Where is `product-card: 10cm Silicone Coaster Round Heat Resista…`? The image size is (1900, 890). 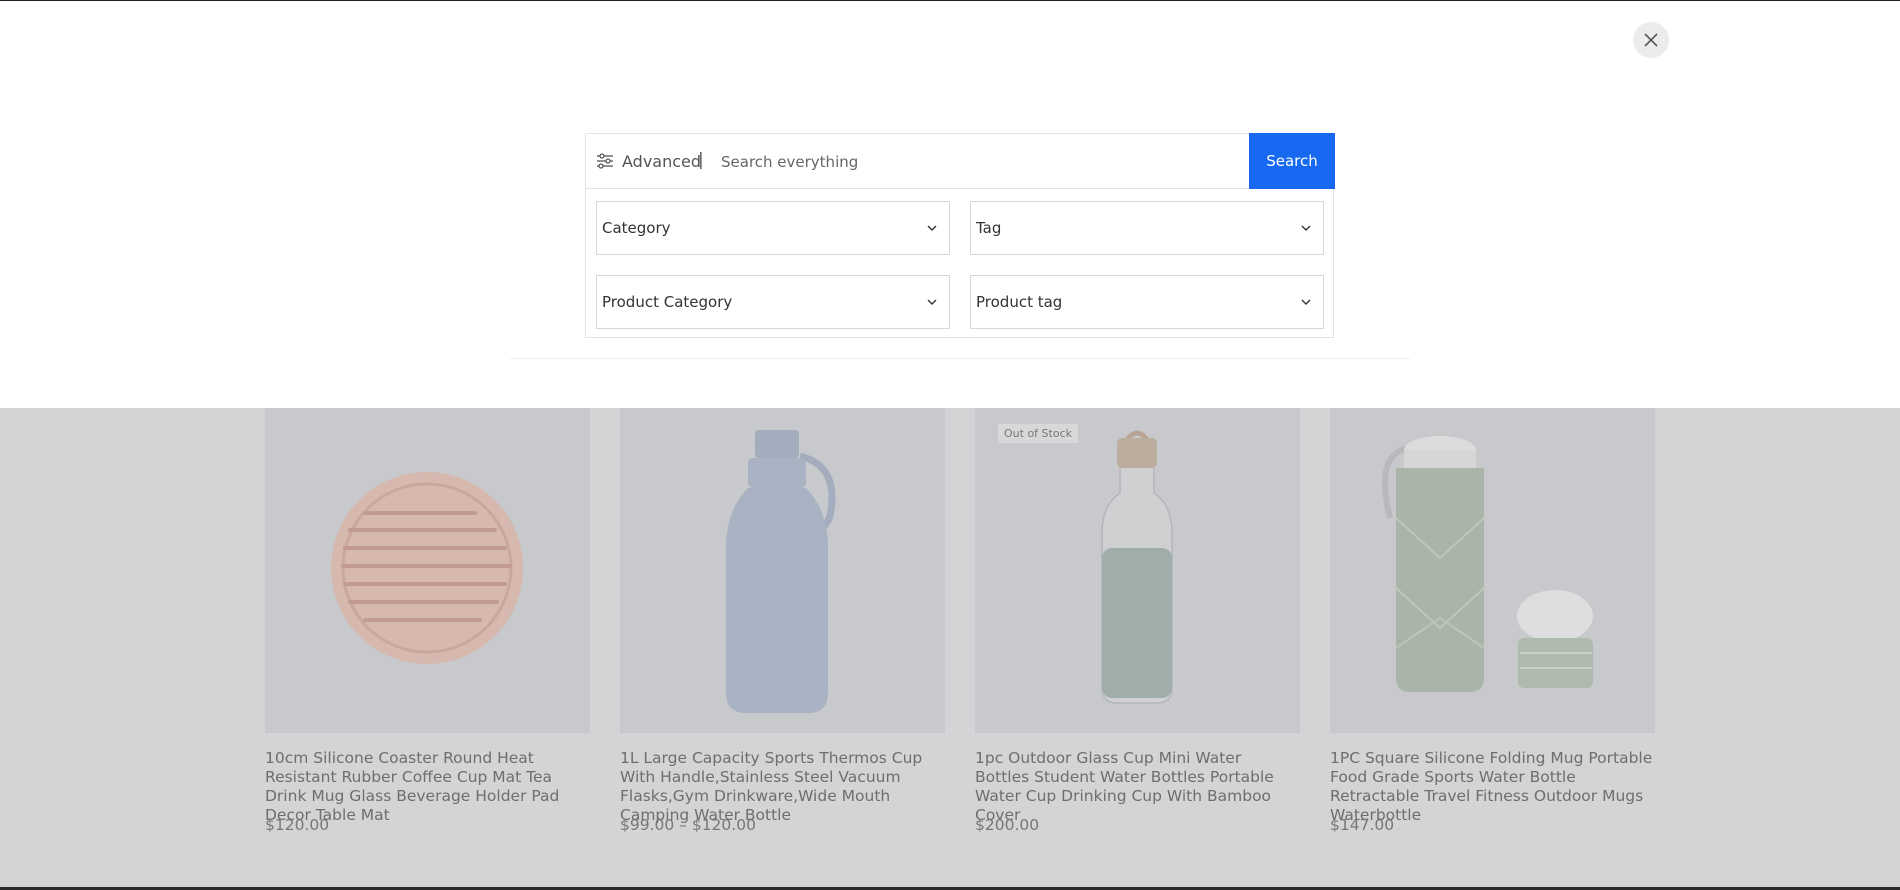
product-card: 10cm Silicone Coaster Round Heat Resista… is located at coordinates (427, 621).